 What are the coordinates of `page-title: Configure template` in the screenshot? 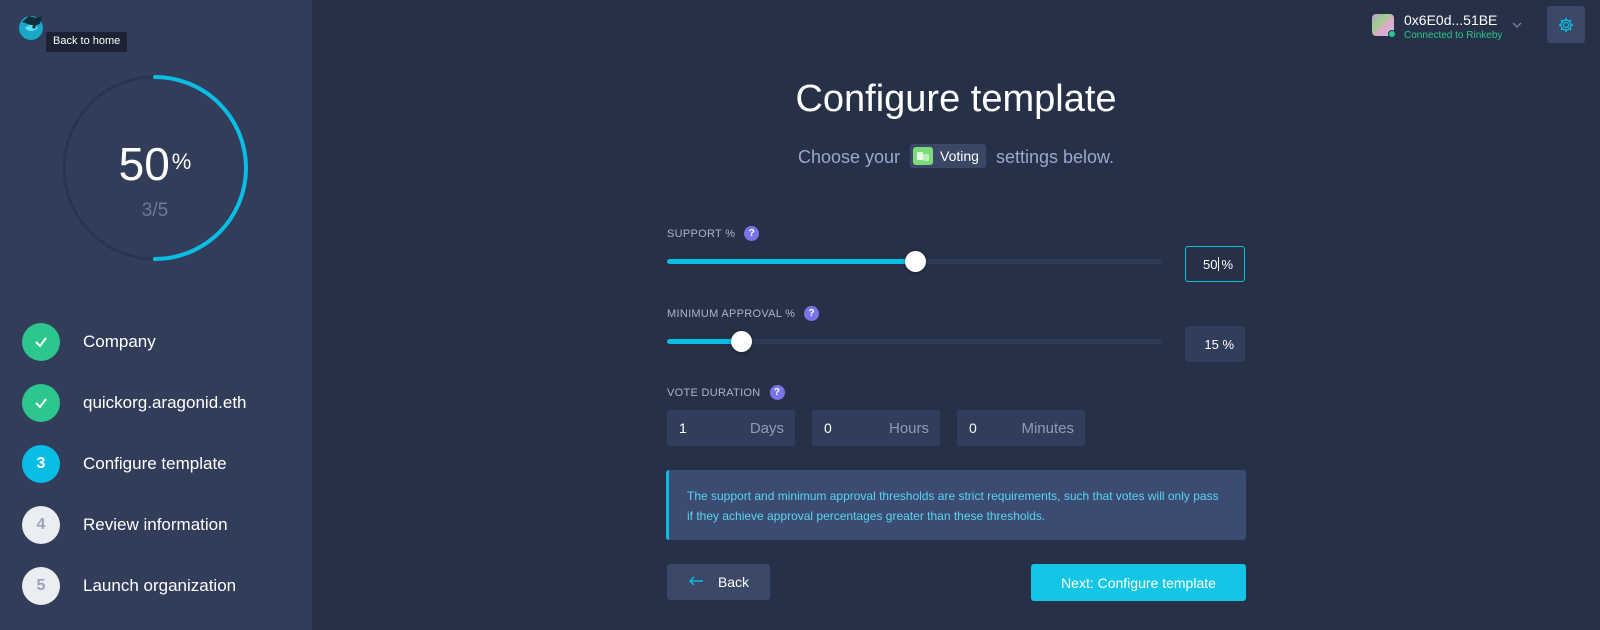 It's located at (956, 99).